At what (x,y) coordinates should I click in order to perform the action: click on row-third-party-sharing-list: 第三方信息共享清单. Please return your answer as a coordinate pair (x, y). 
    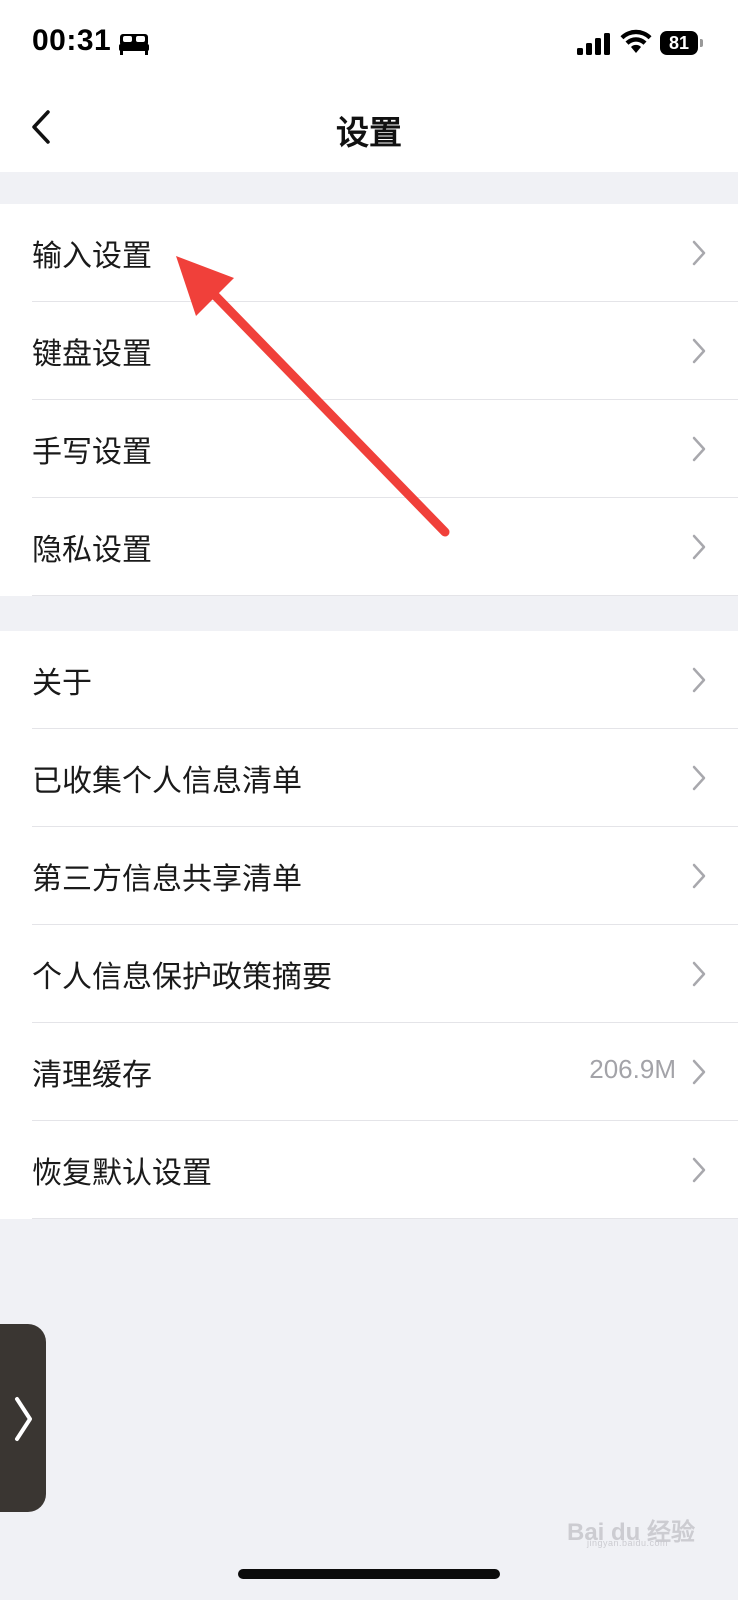
    Looking at the image, I should click on (369, 876).